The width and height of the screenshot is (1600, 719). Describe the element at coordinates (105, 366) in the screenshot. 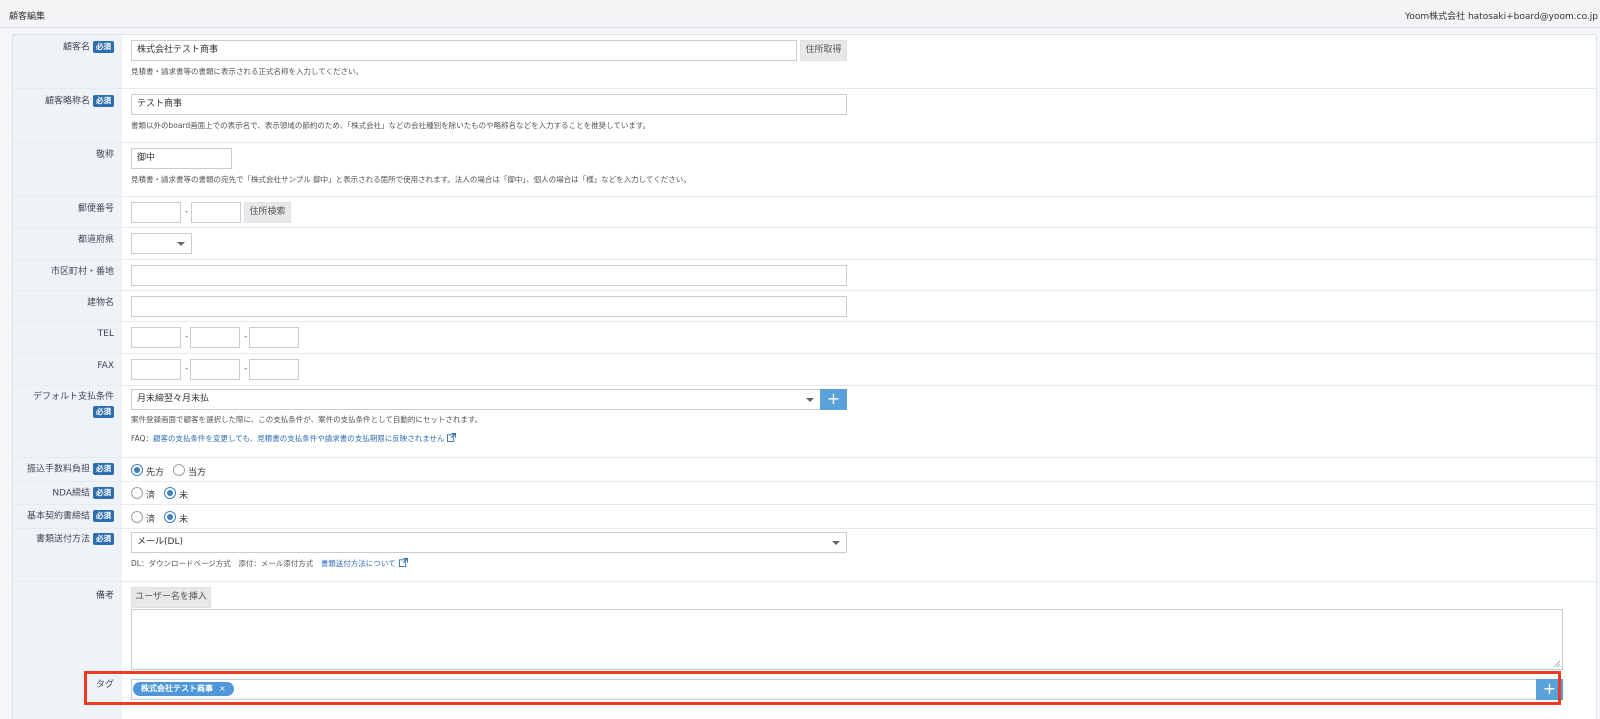

I see `fax-label: FAX` at that location.